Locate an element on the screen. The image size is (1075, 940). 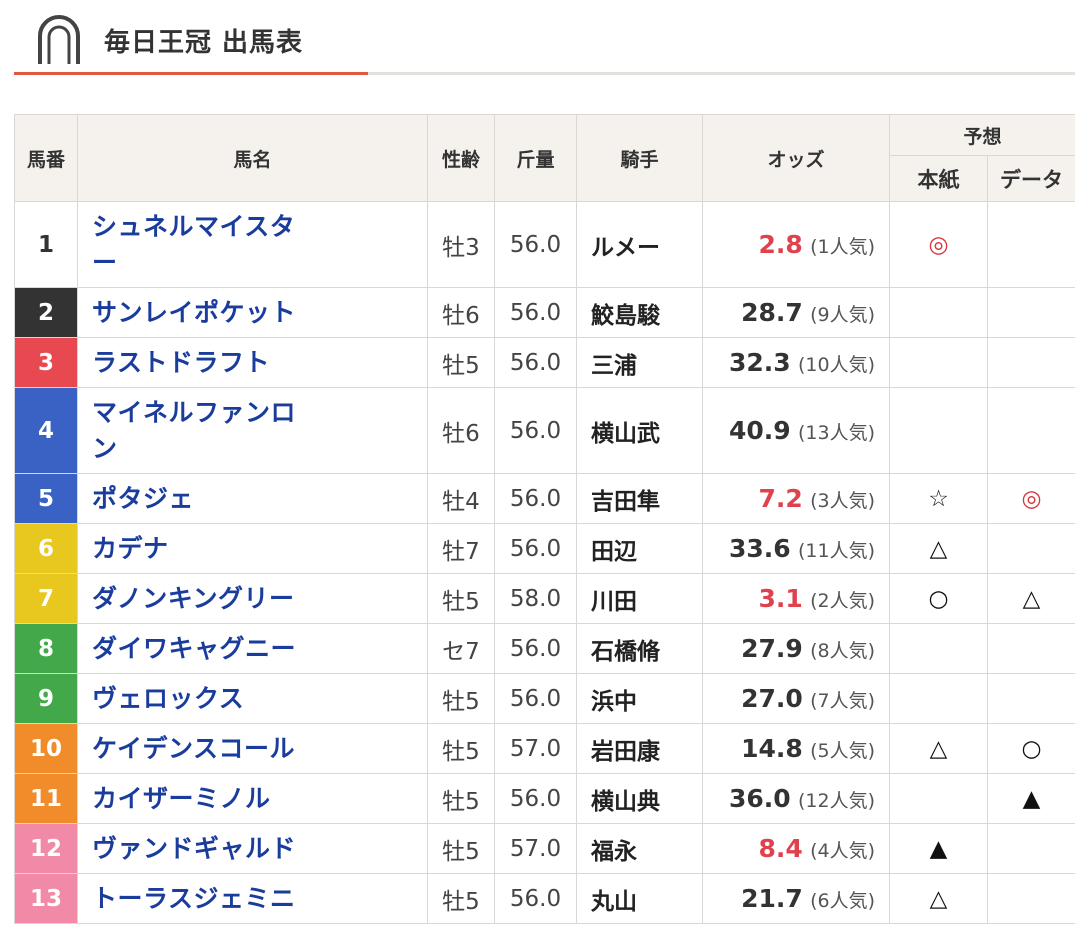
header-prediction: 予想 is located at coordinates (981, 135).